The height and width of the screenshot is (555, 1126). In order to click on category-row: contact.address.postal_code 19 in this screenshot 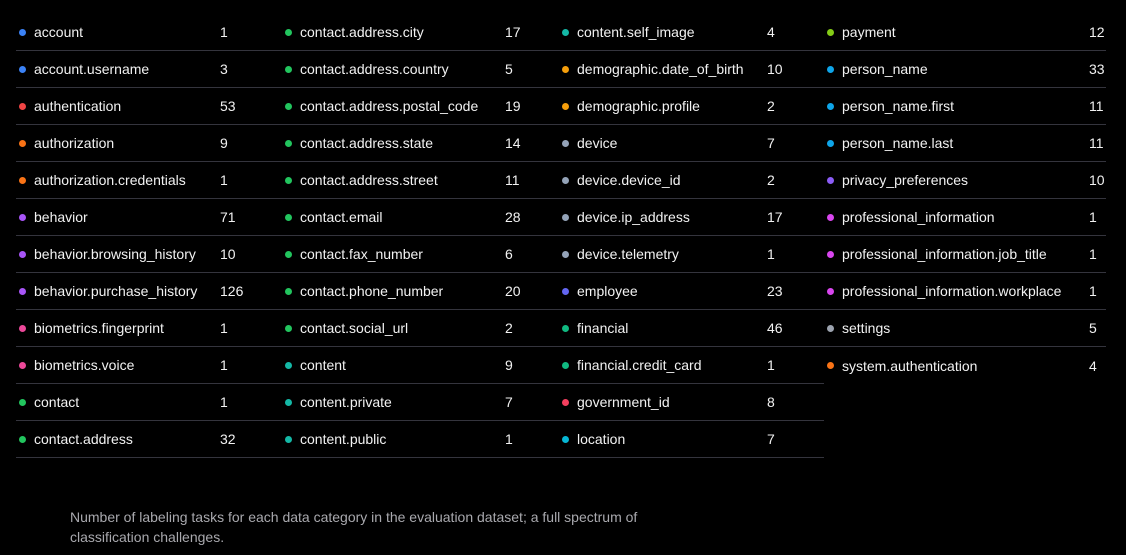, I will do `click(420, 106)`.